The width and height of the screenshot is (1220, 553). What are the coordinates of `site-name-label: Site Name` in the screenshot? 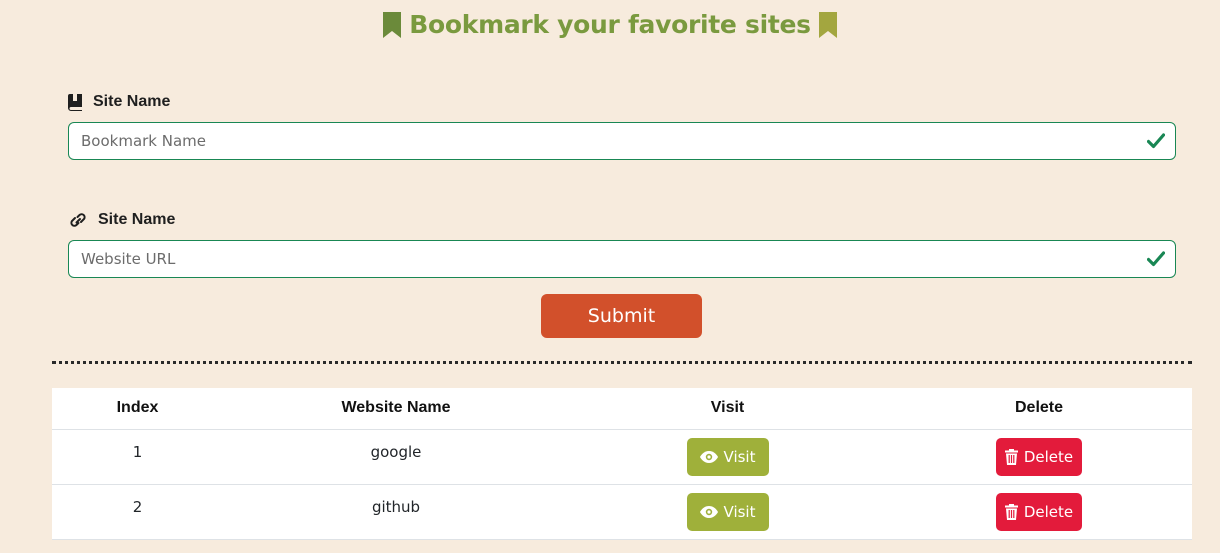 It's located at (119, 102).